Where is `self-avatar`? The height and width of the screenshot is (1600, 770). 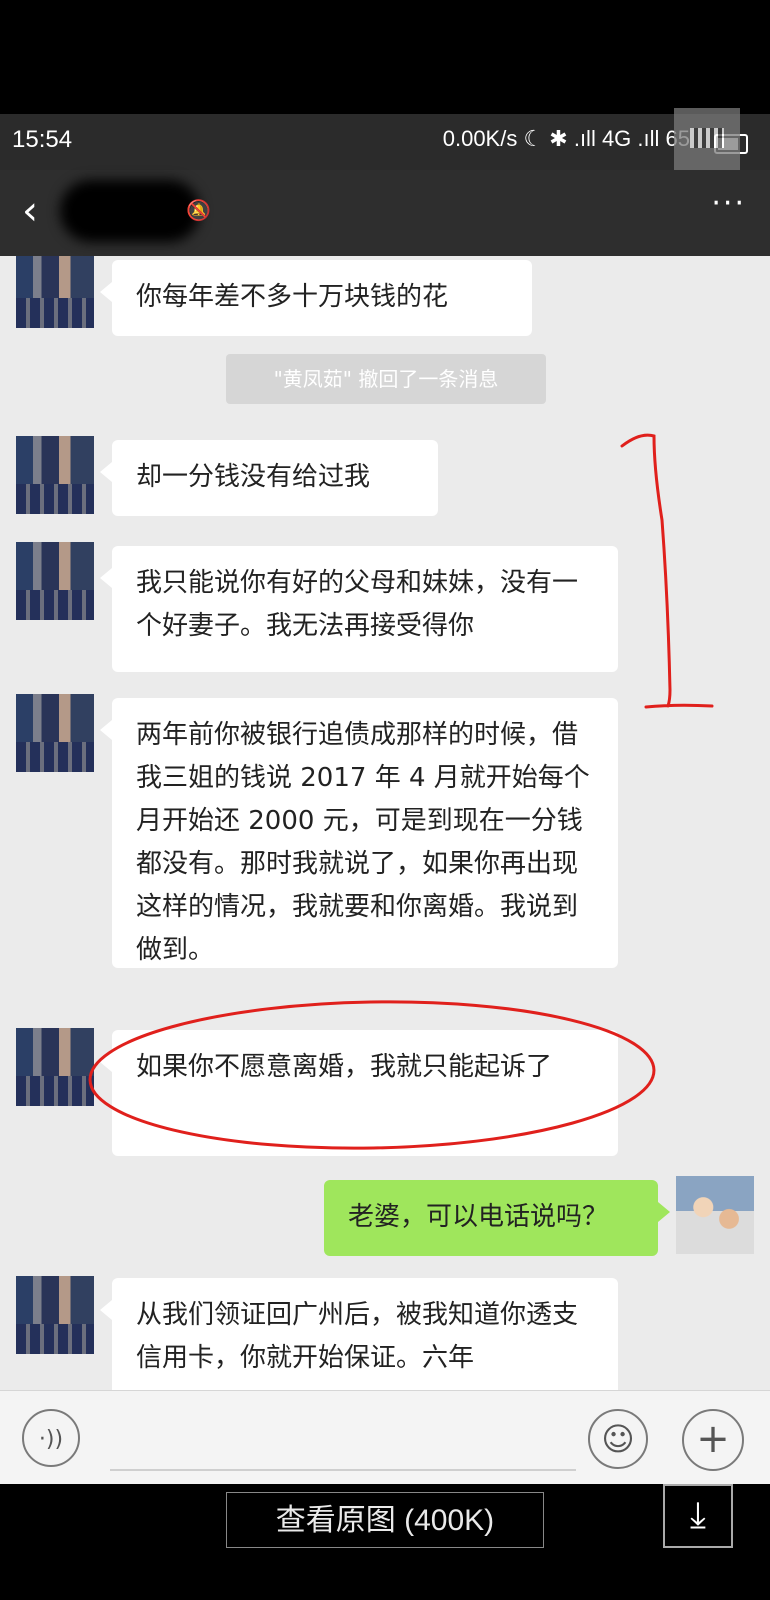 self-avatar is located at coordinates (715, 1215).